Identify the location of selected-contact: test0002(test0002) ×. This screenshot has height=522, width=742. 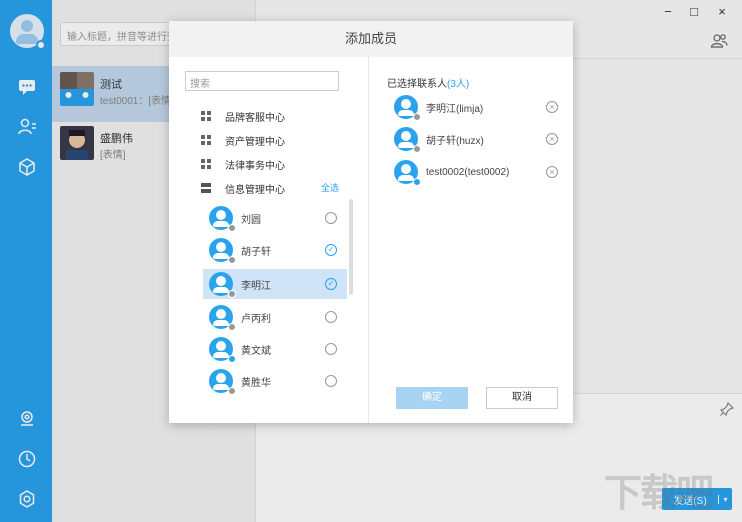
(475, 172).